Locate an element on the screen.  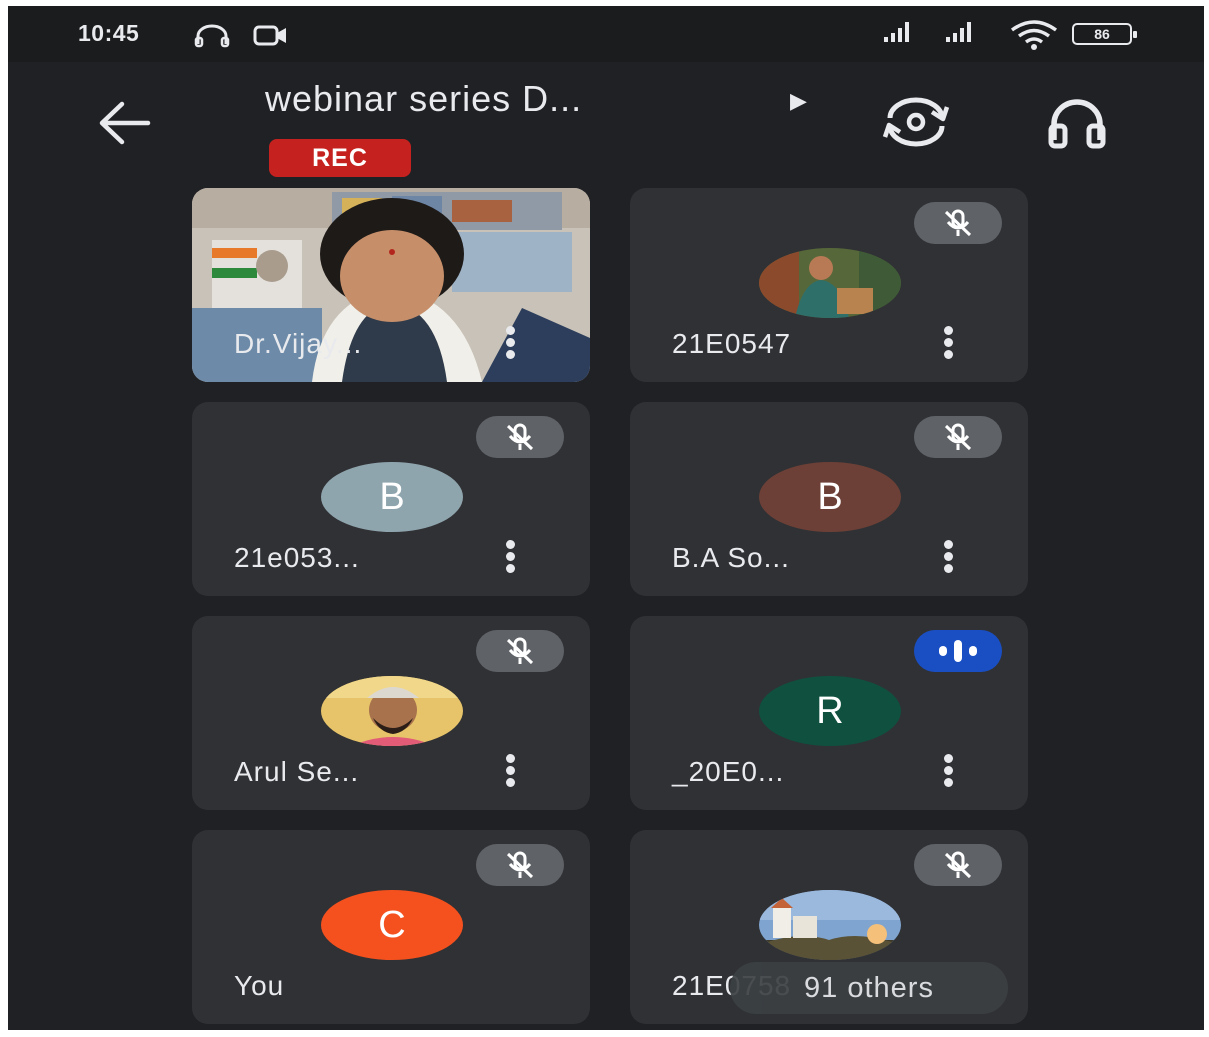
avatar: R is located at coordinates (830, 711).